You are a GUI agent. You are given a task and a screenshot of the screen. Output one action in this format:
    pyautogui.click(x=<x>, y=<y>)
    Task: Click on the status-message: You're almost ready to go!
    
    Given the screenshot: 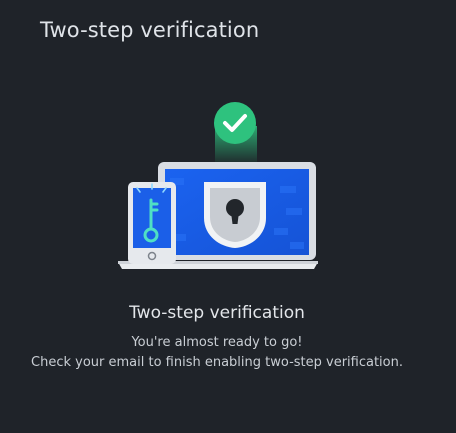 What is the action you would take?
    pyautogui.click(x=217, y=342)
    